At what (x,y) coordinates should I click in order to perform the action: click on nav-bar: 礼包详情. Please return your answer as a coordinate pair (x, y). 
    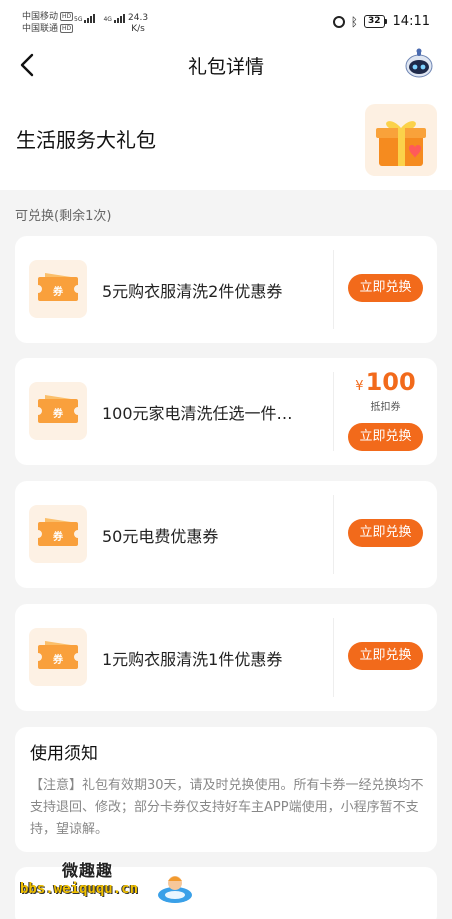
    Looking at the image, I should click on (226, 66).